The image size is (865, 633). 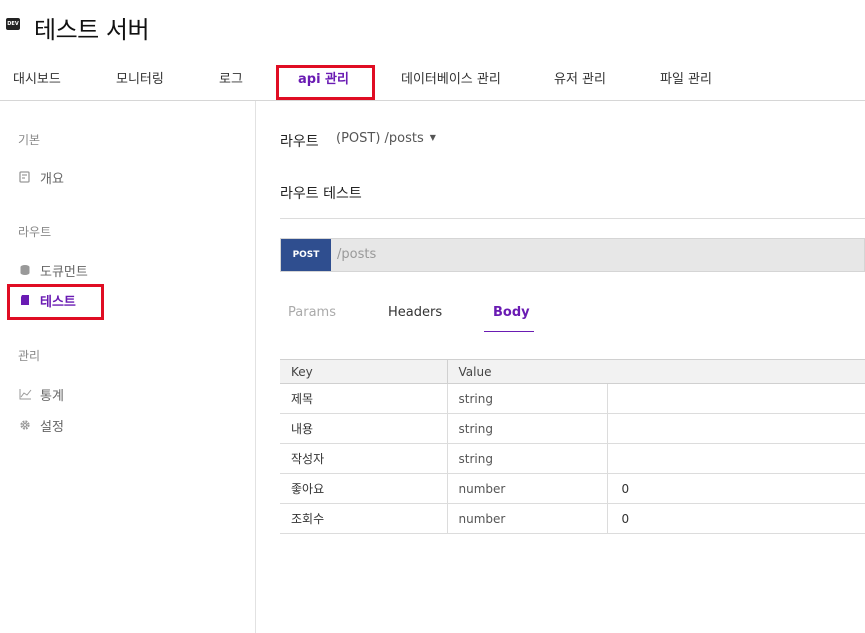 What do you see at coordinates (363, 518) in the screenshot?
I see `param-key: 조회수` at bounding box center [363, 518].